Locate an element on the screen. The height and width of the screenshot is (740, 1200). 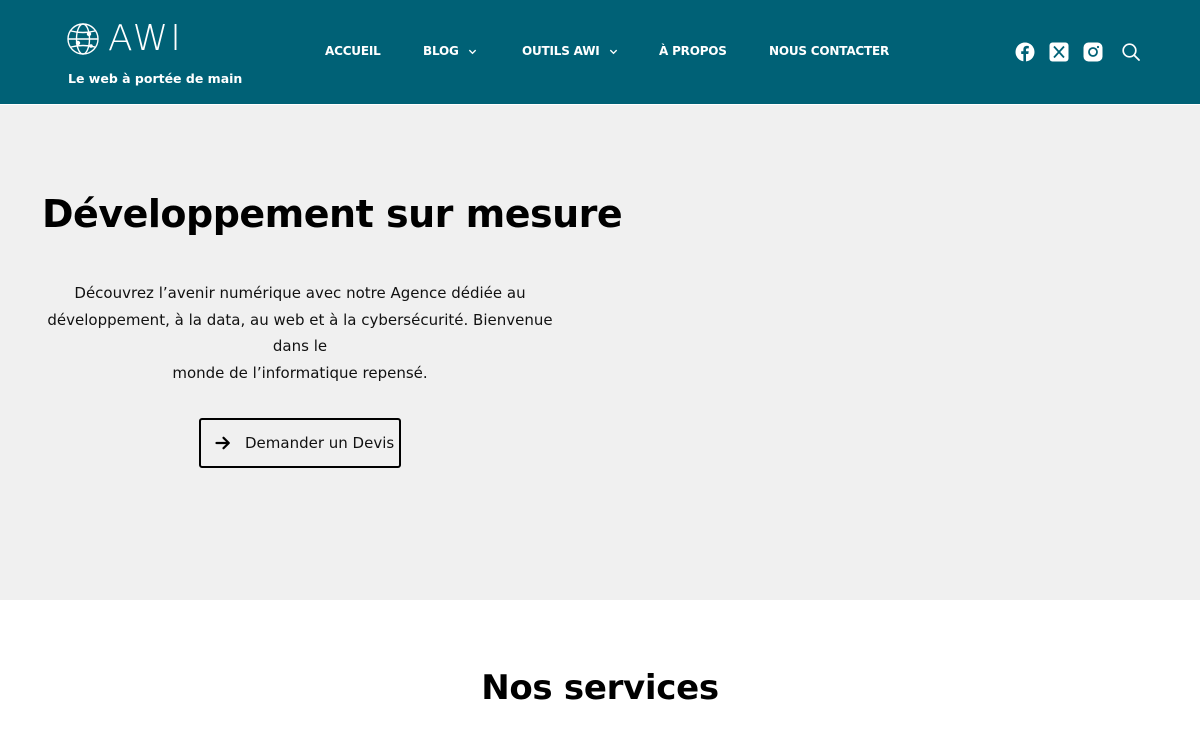
nav-item-outils-awi: OUTILS AWI is located at coordinates (570, 51).